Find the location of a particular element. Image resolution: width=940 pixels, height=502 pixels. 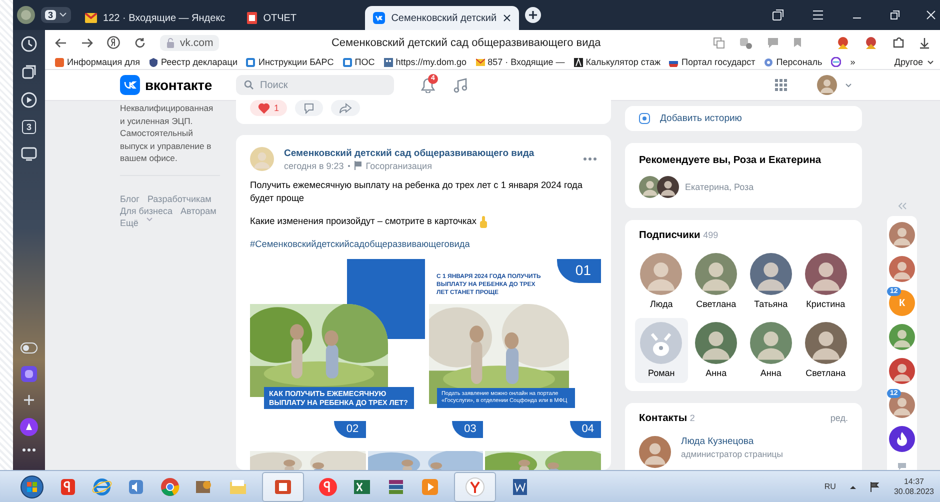

address-text: vk.com is located at coordinates (197, 42).